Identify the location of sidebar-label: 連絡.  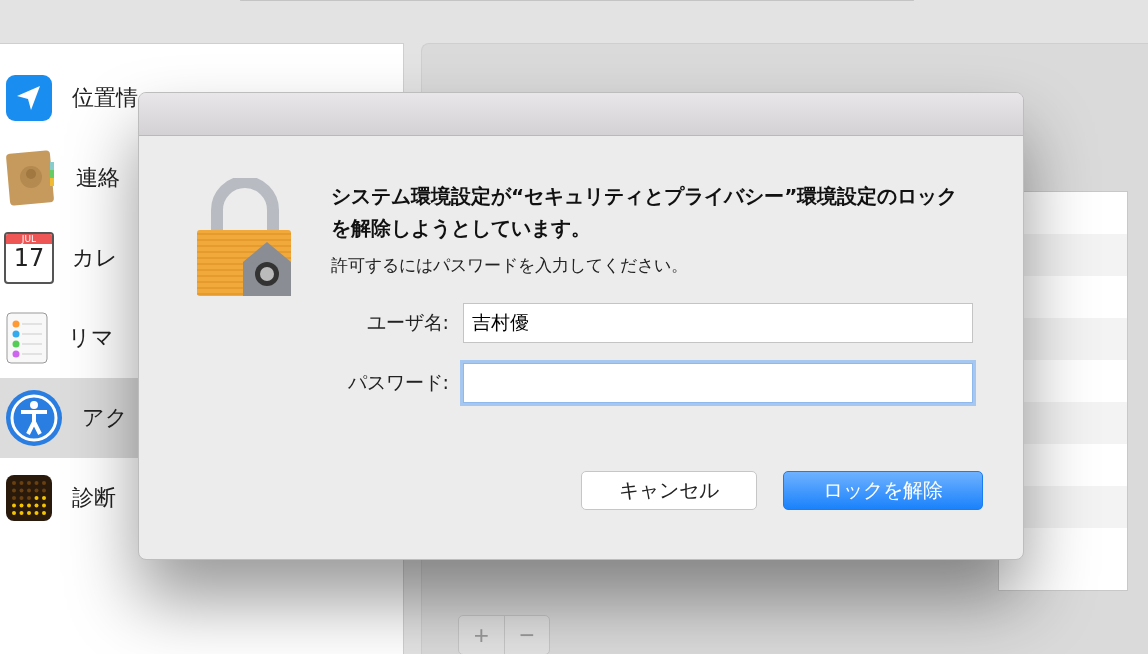
(98, 178).